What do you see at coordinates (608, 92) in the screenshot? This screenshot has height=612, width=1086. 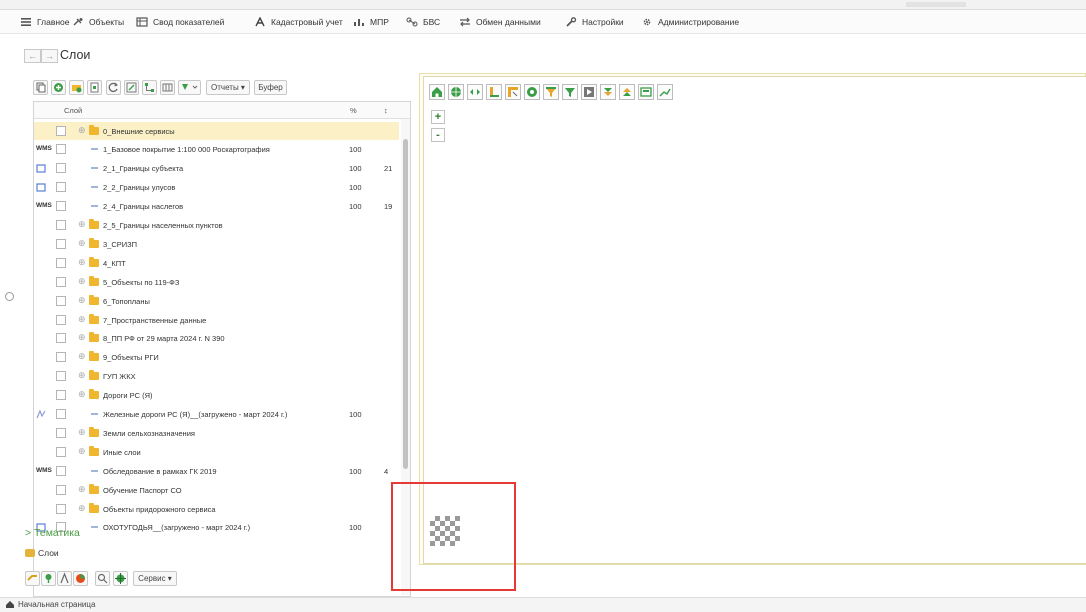 I see `layers-import-icon` at bounding box center [608, 92].